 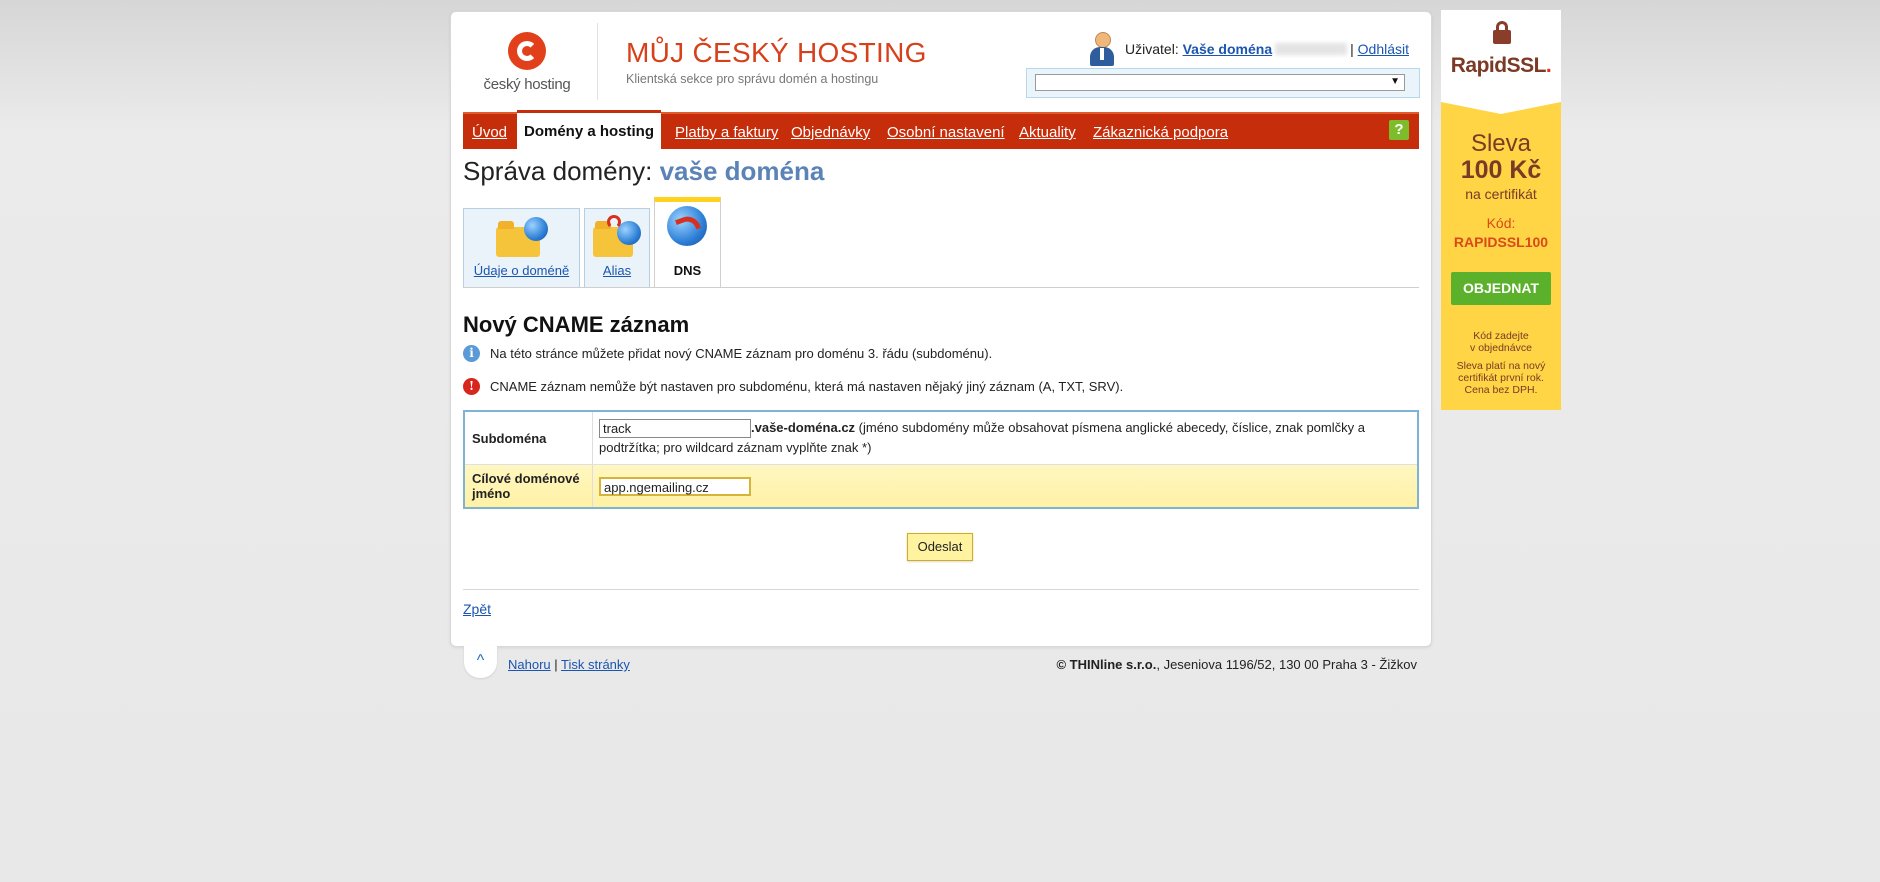 I want to click on banner-amount: 100 Kč, so click(x=1501, y=170).